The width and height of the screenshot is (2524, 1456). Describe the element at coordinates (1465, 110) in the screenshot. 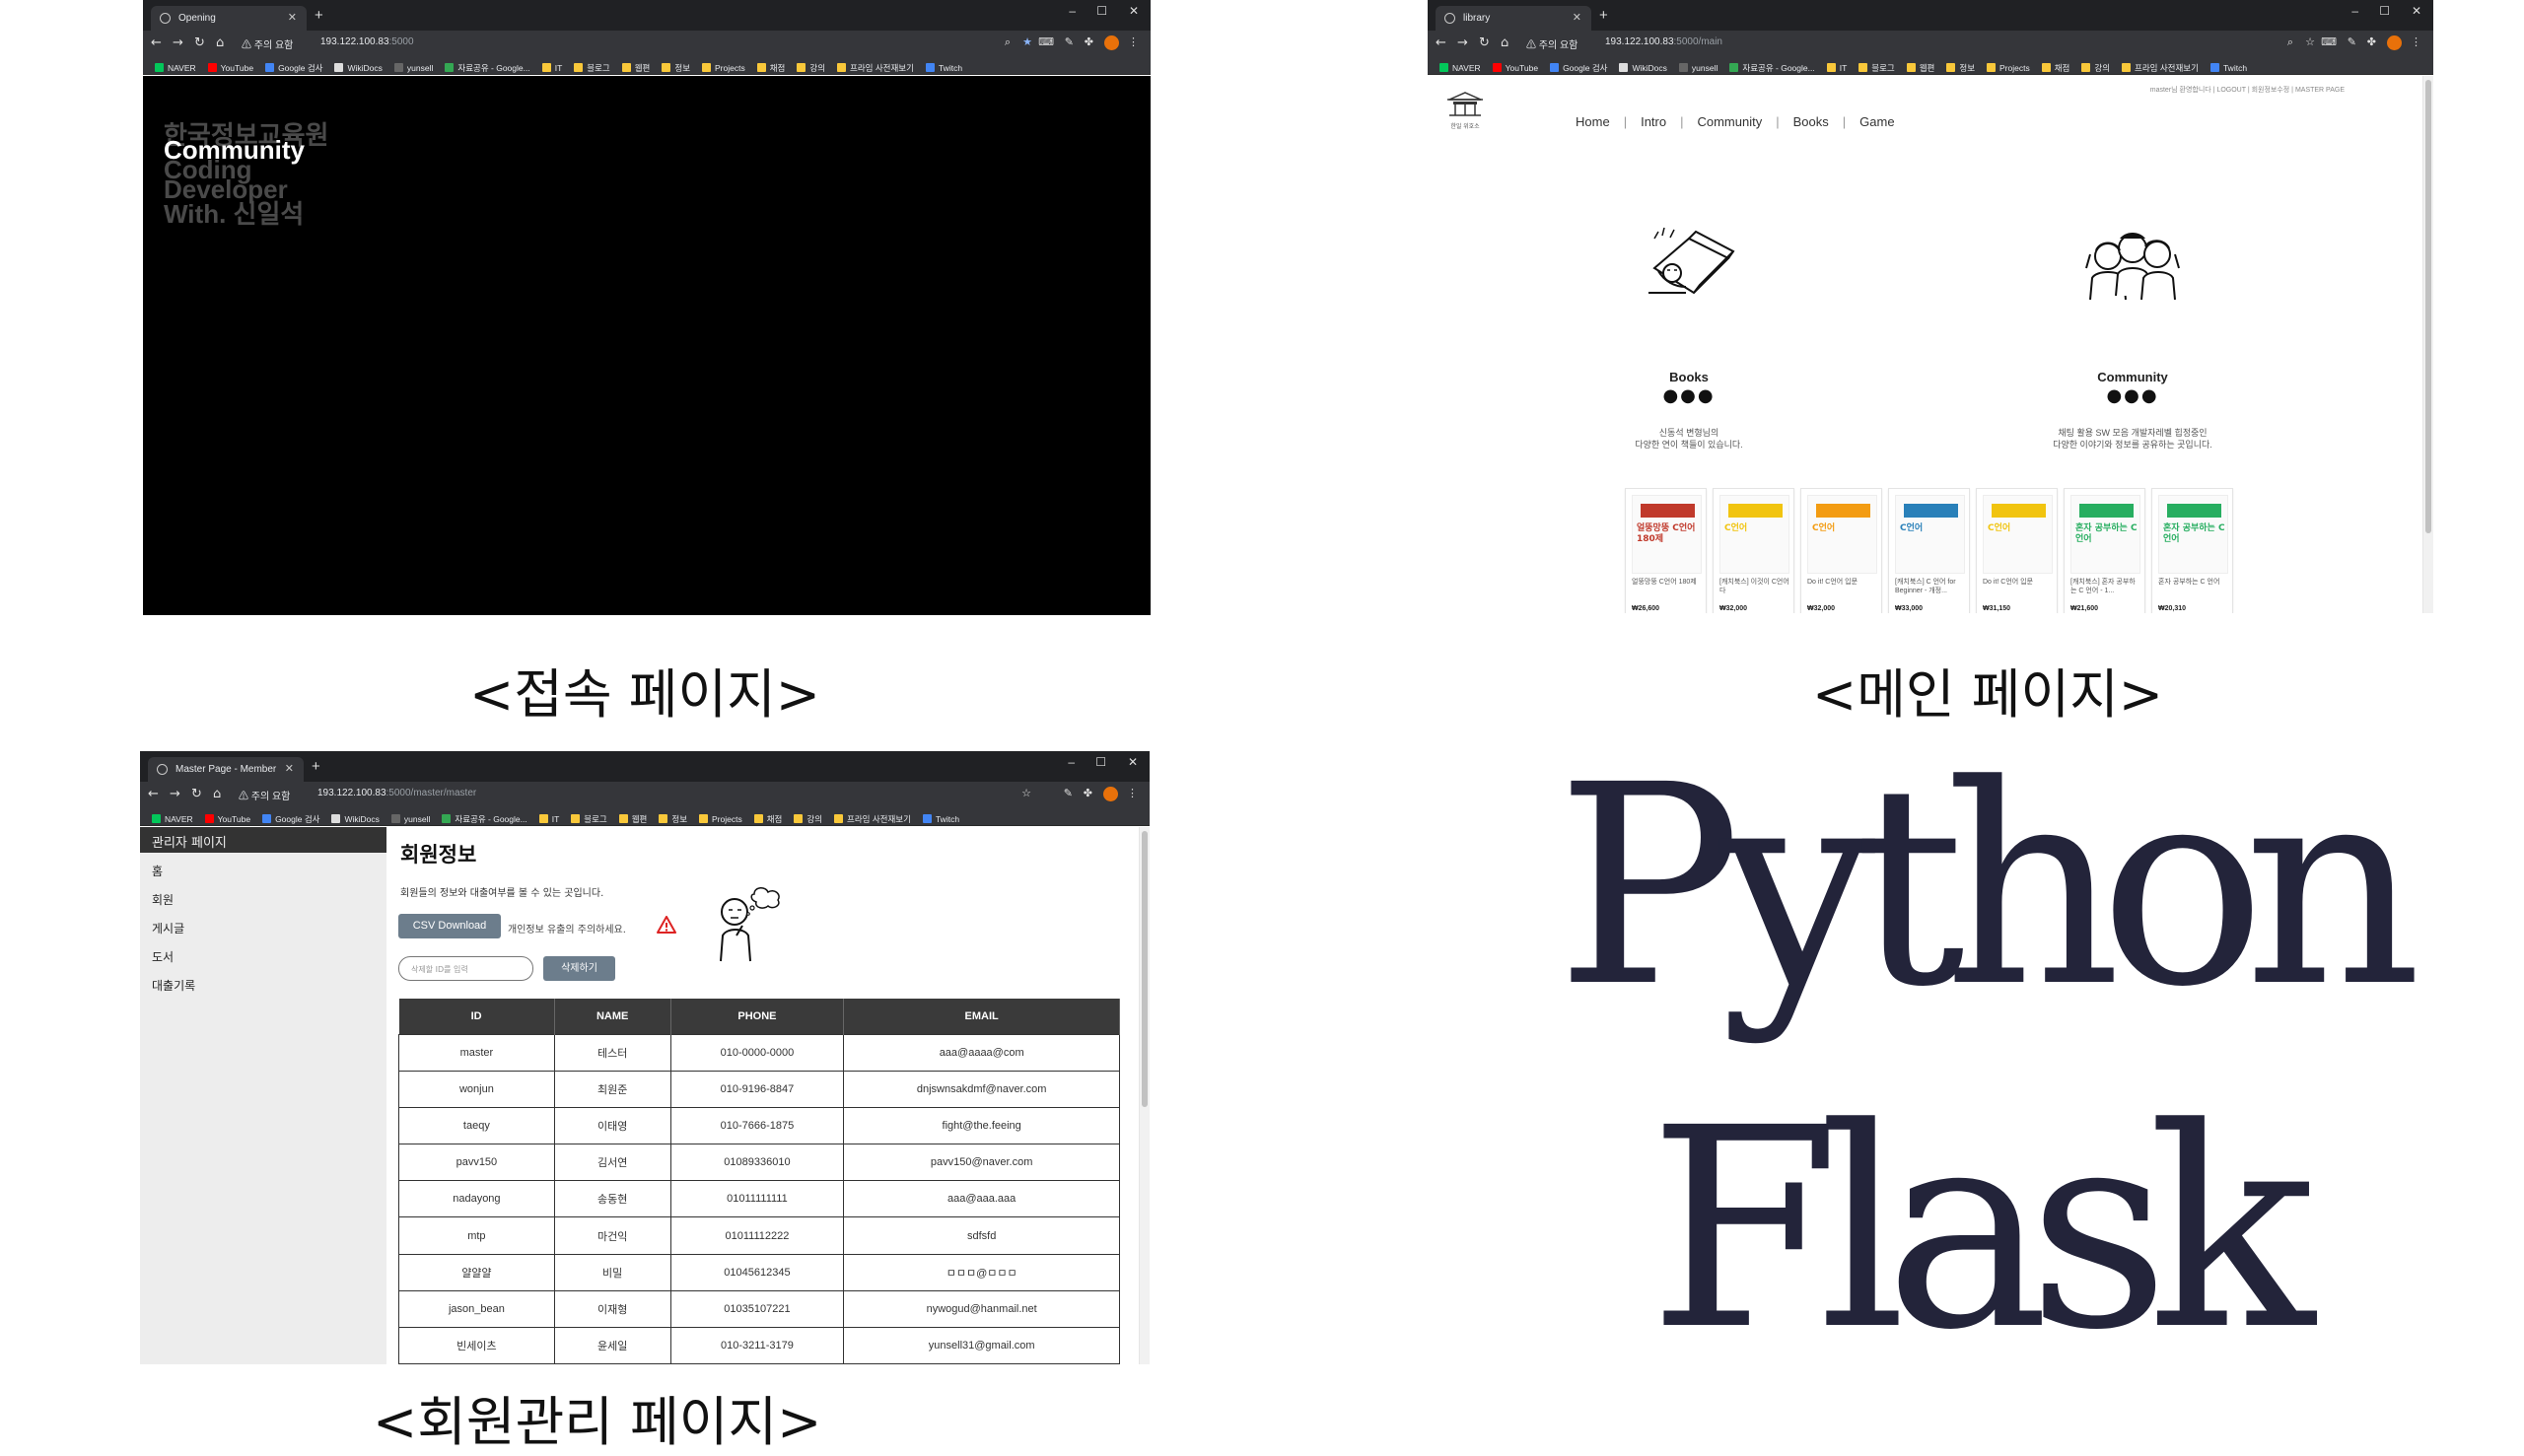

I see `site-logo: 한일 위호소` at that location.